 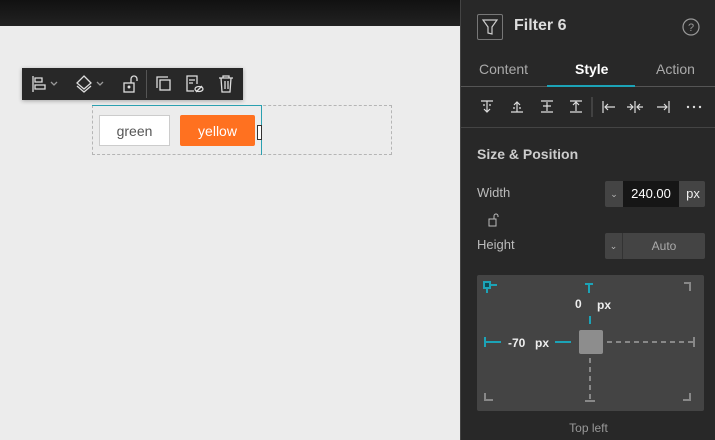 What do you see at coordinates (164, 84) in the screenshot?
I see `duplicate-icon` at bounding box center [164, 84].